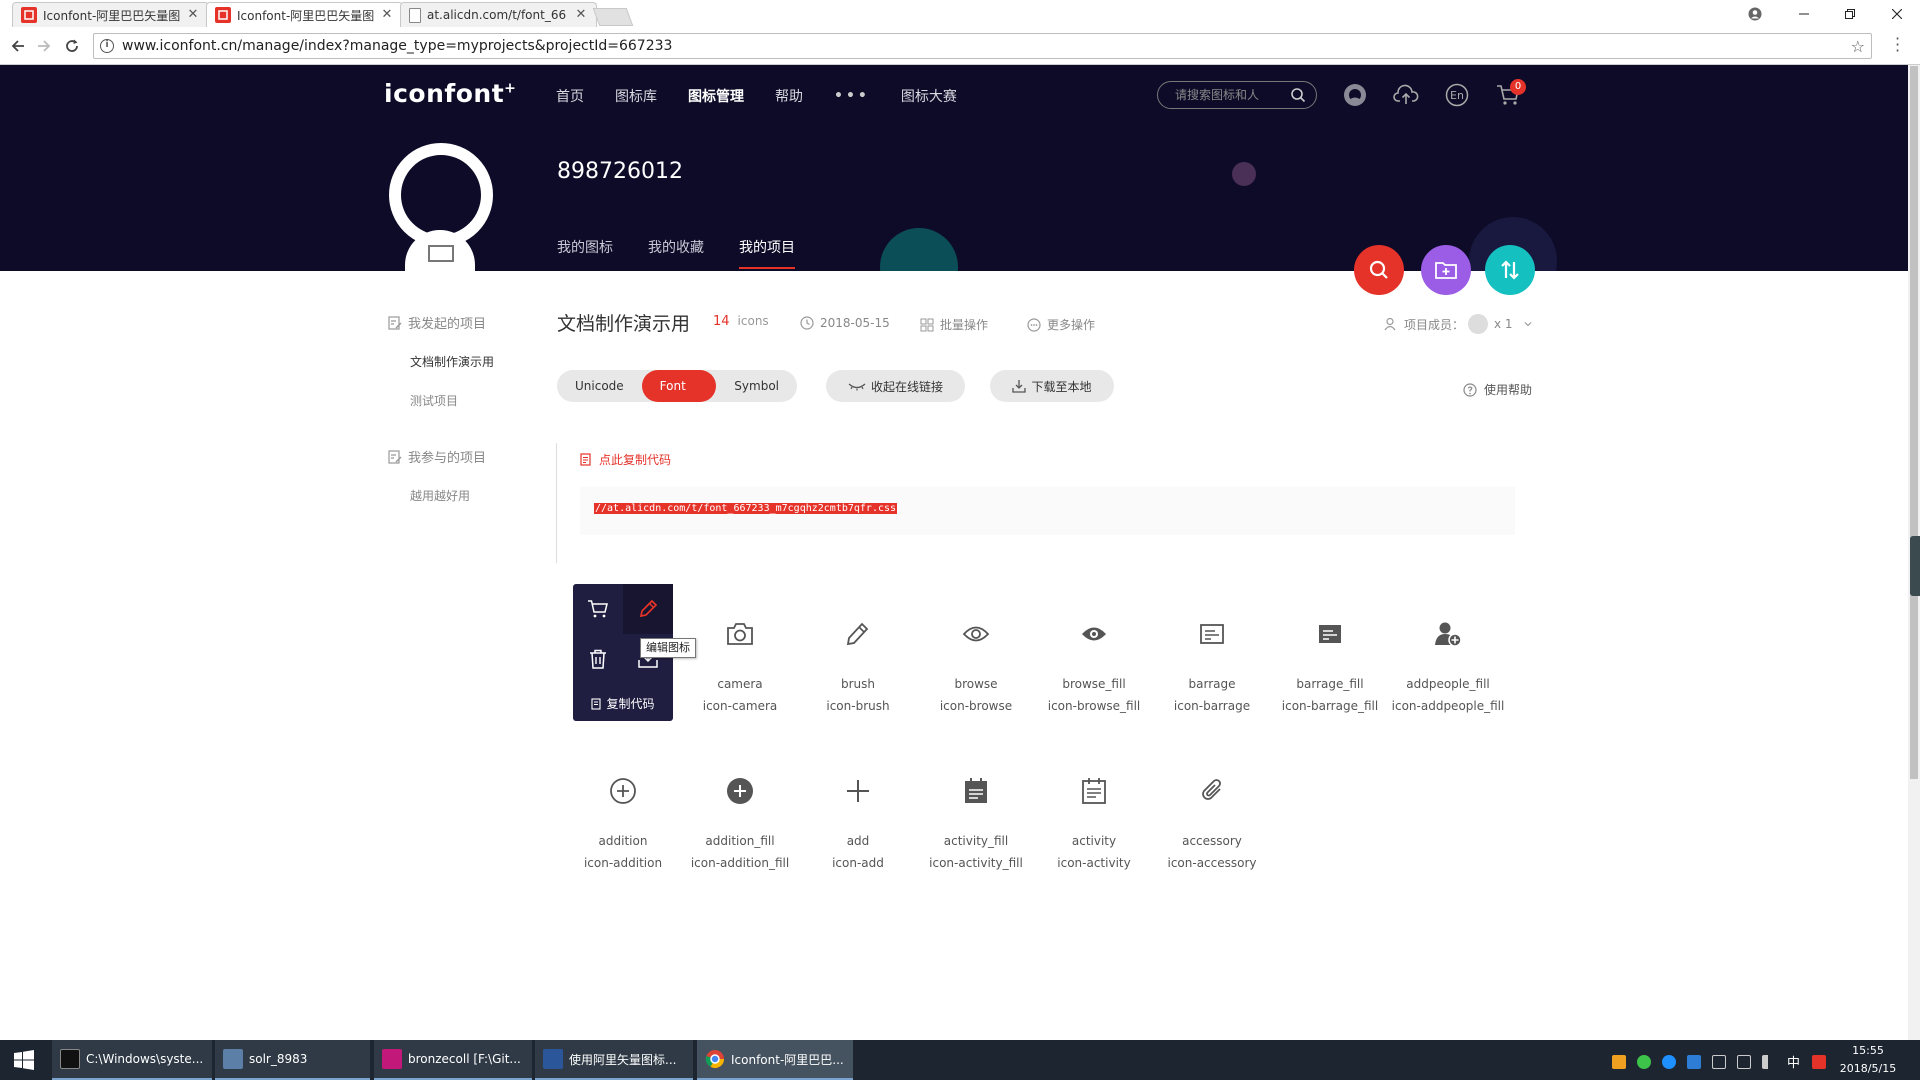 Image resolution: width=1920 pixels, height=1080 pixels. What do you see at coordinates (623, 703) in the screenshot?
I see `copy-code-button: 复制代码` at bounding box center [623, 703].